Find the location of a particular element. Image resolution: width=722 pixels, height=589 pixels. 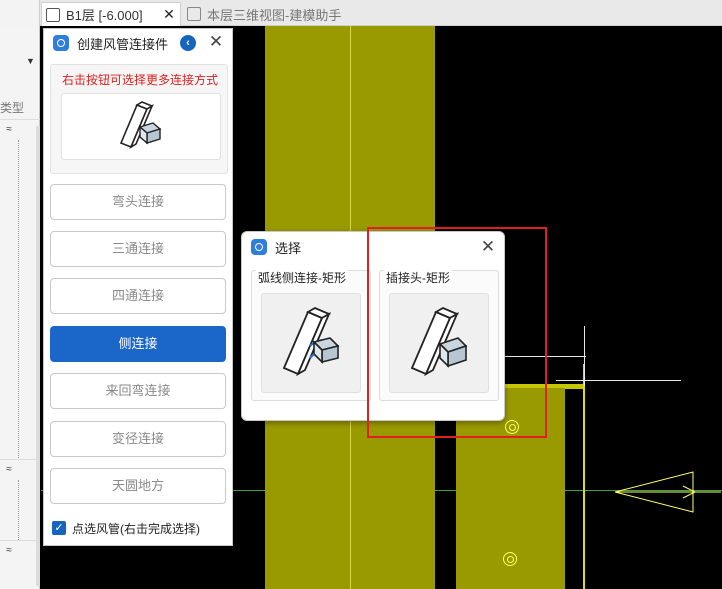

floorplan-icon is located at coordinates (53, 14).